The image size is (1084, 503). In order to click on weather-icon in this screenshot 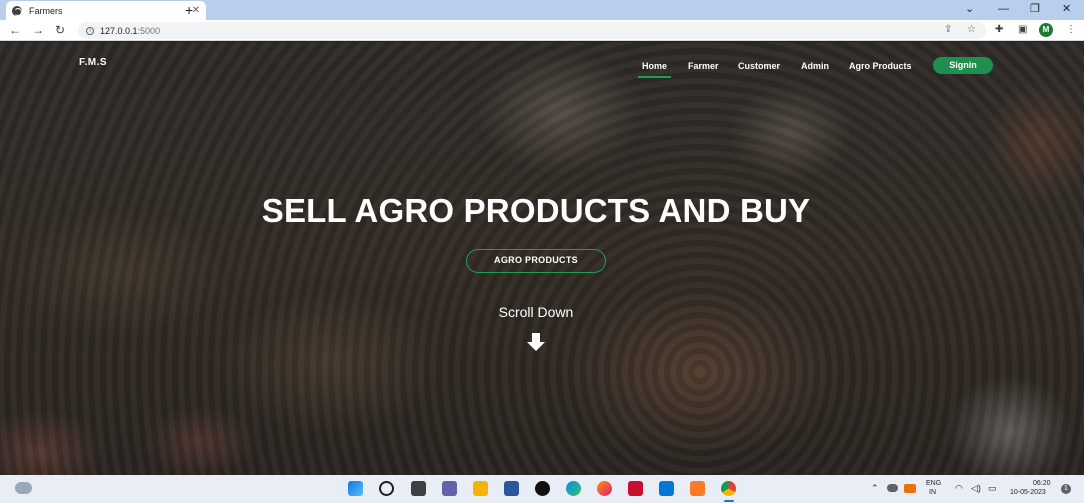, I will do `click(23, 488)`.